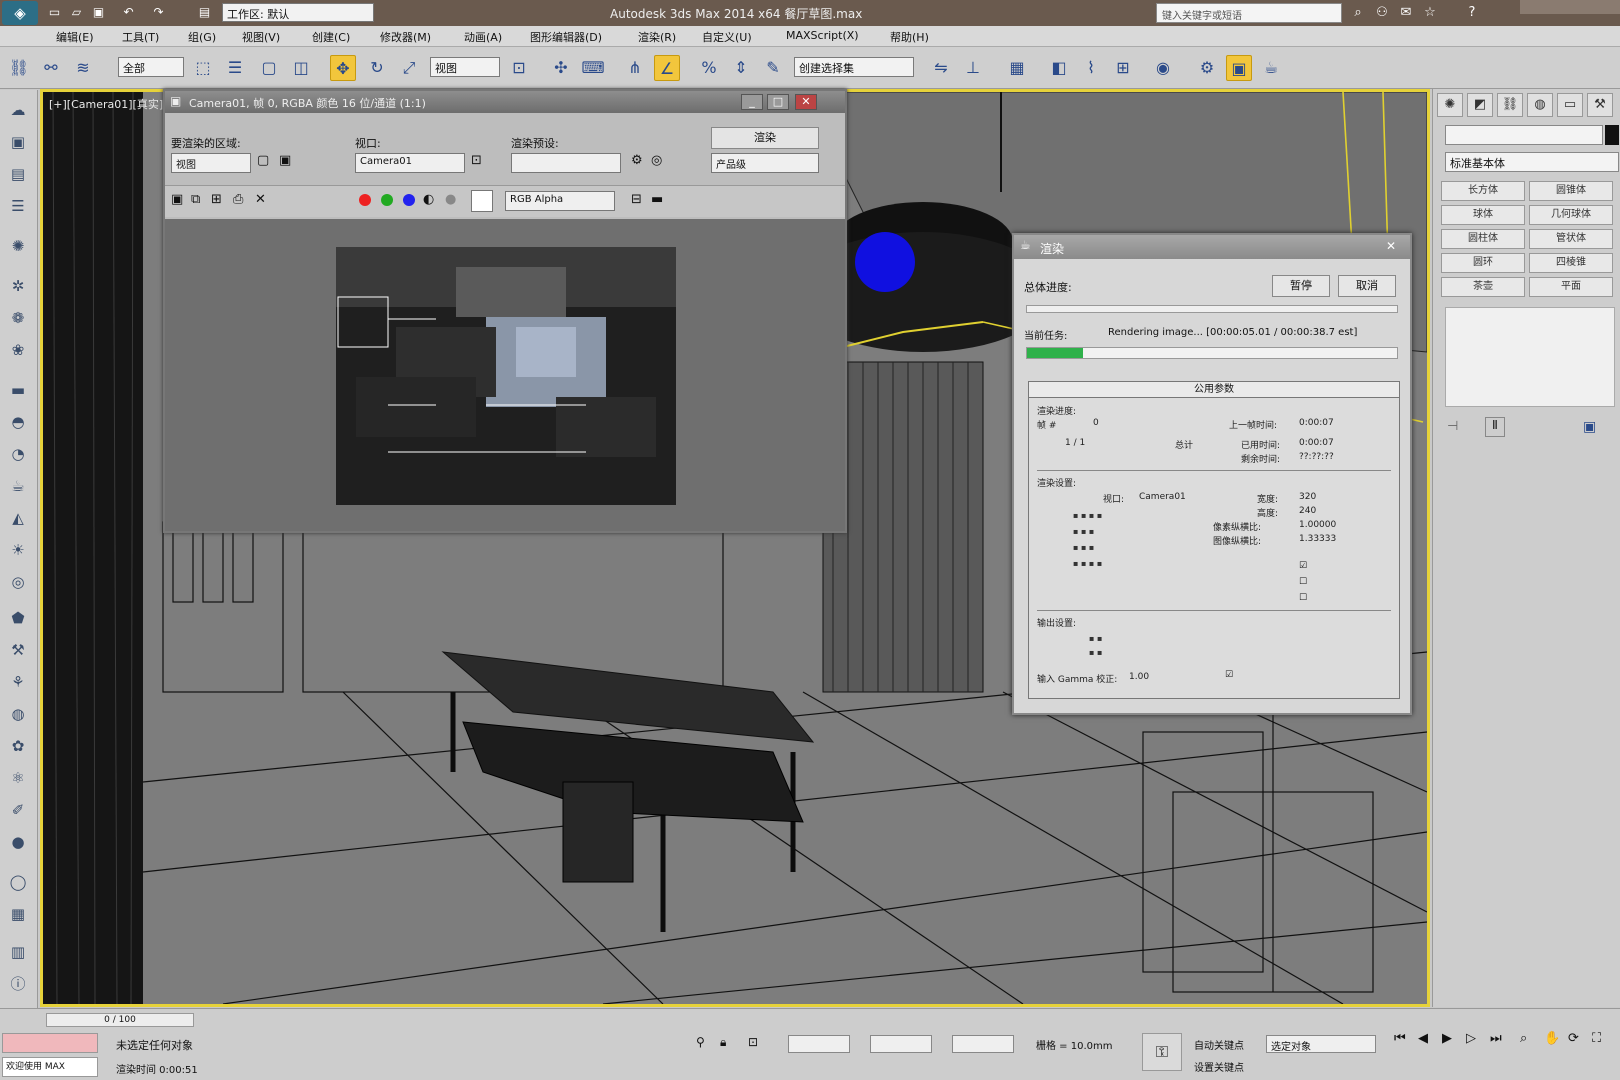 This screenshot has width=1620, height=1080. What do you see at coordinates (1406, 13) in the screenshot?
I see `communication-icon: ✉` at bounding box center [1406, 13].